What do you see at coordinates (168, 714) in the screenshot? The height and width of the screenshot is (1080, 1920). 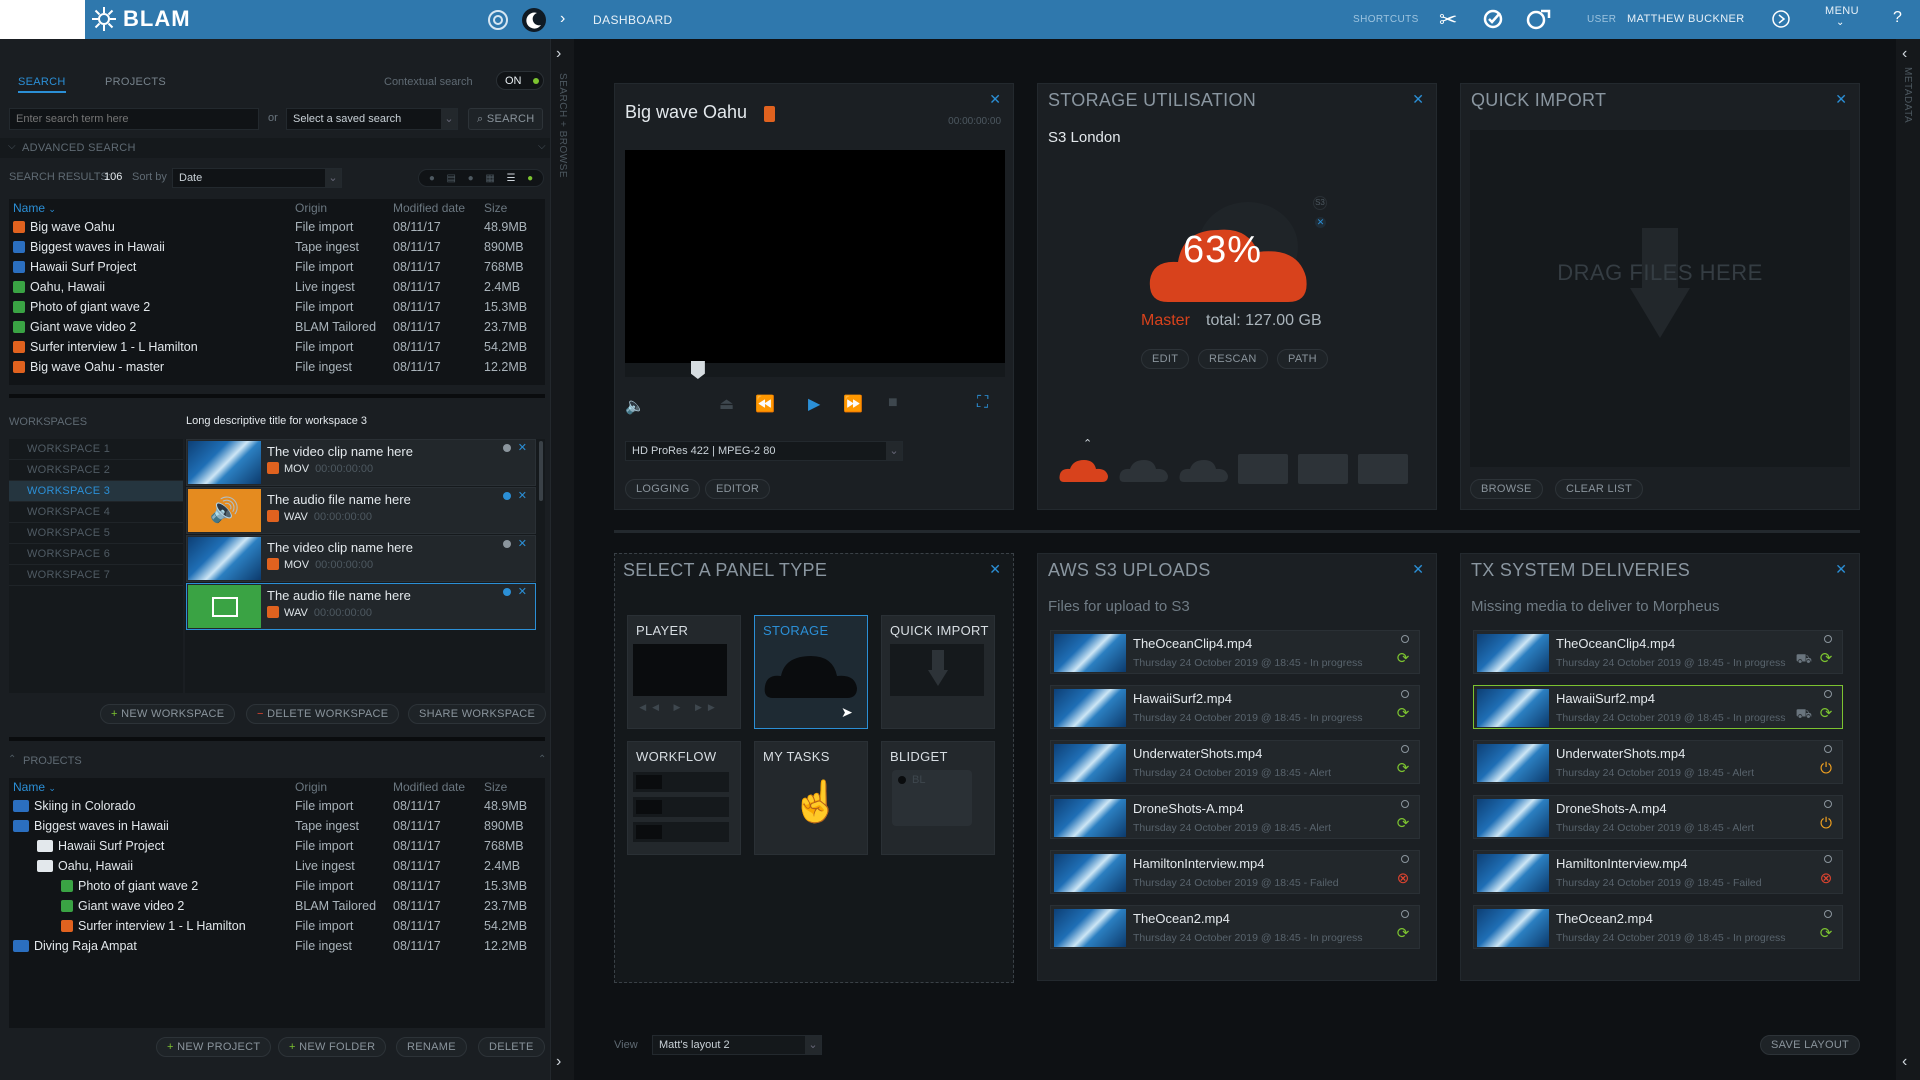 I see `new-workspace-button: + NEW WORKSPACE` at bounding box center [168, 714].